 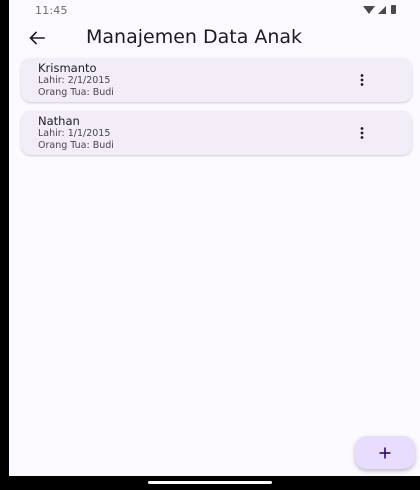 I want to click on home-indicator, so click(x=210, y=482).